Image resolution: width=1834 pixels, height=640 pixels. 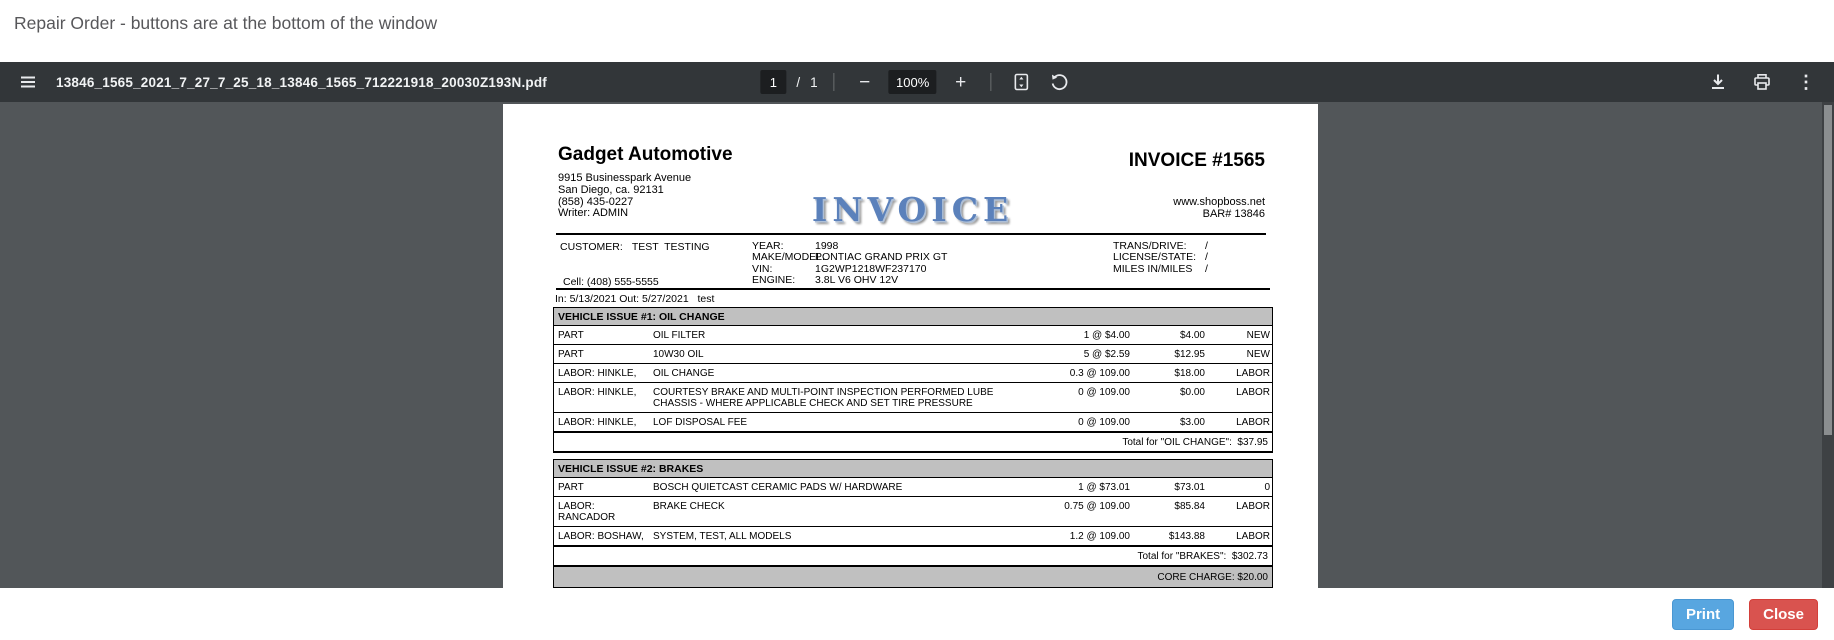 What do you see at coordinates (1192, 335) in the screenshot?
I see `row-total: $4.00` at bounding box center [1192, 335].